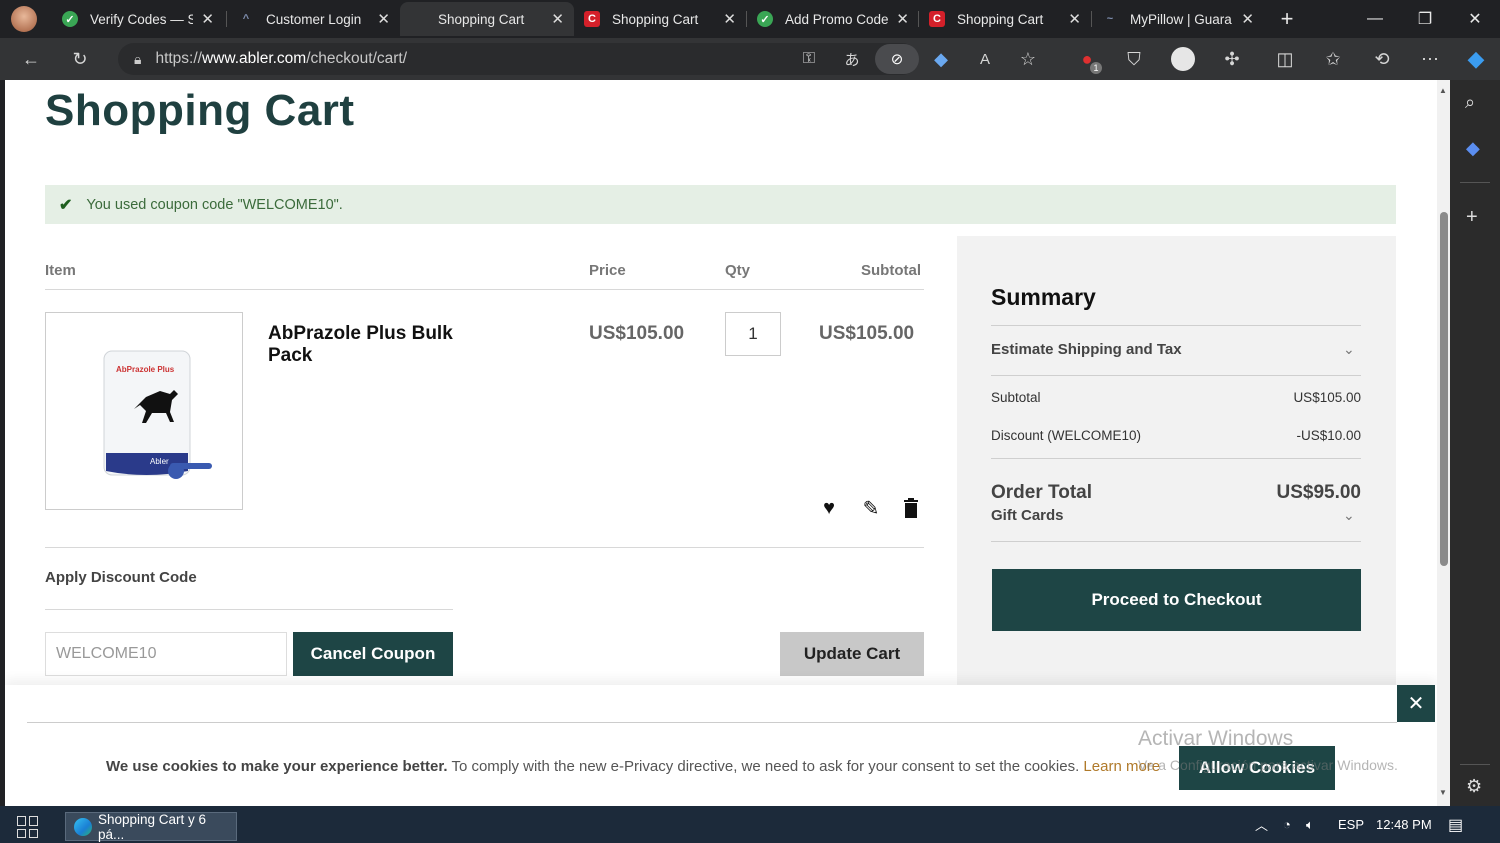 The width and height of the screenshot is (1500, 843). I want to click on key-icon: ⚿, so click(809, 59).